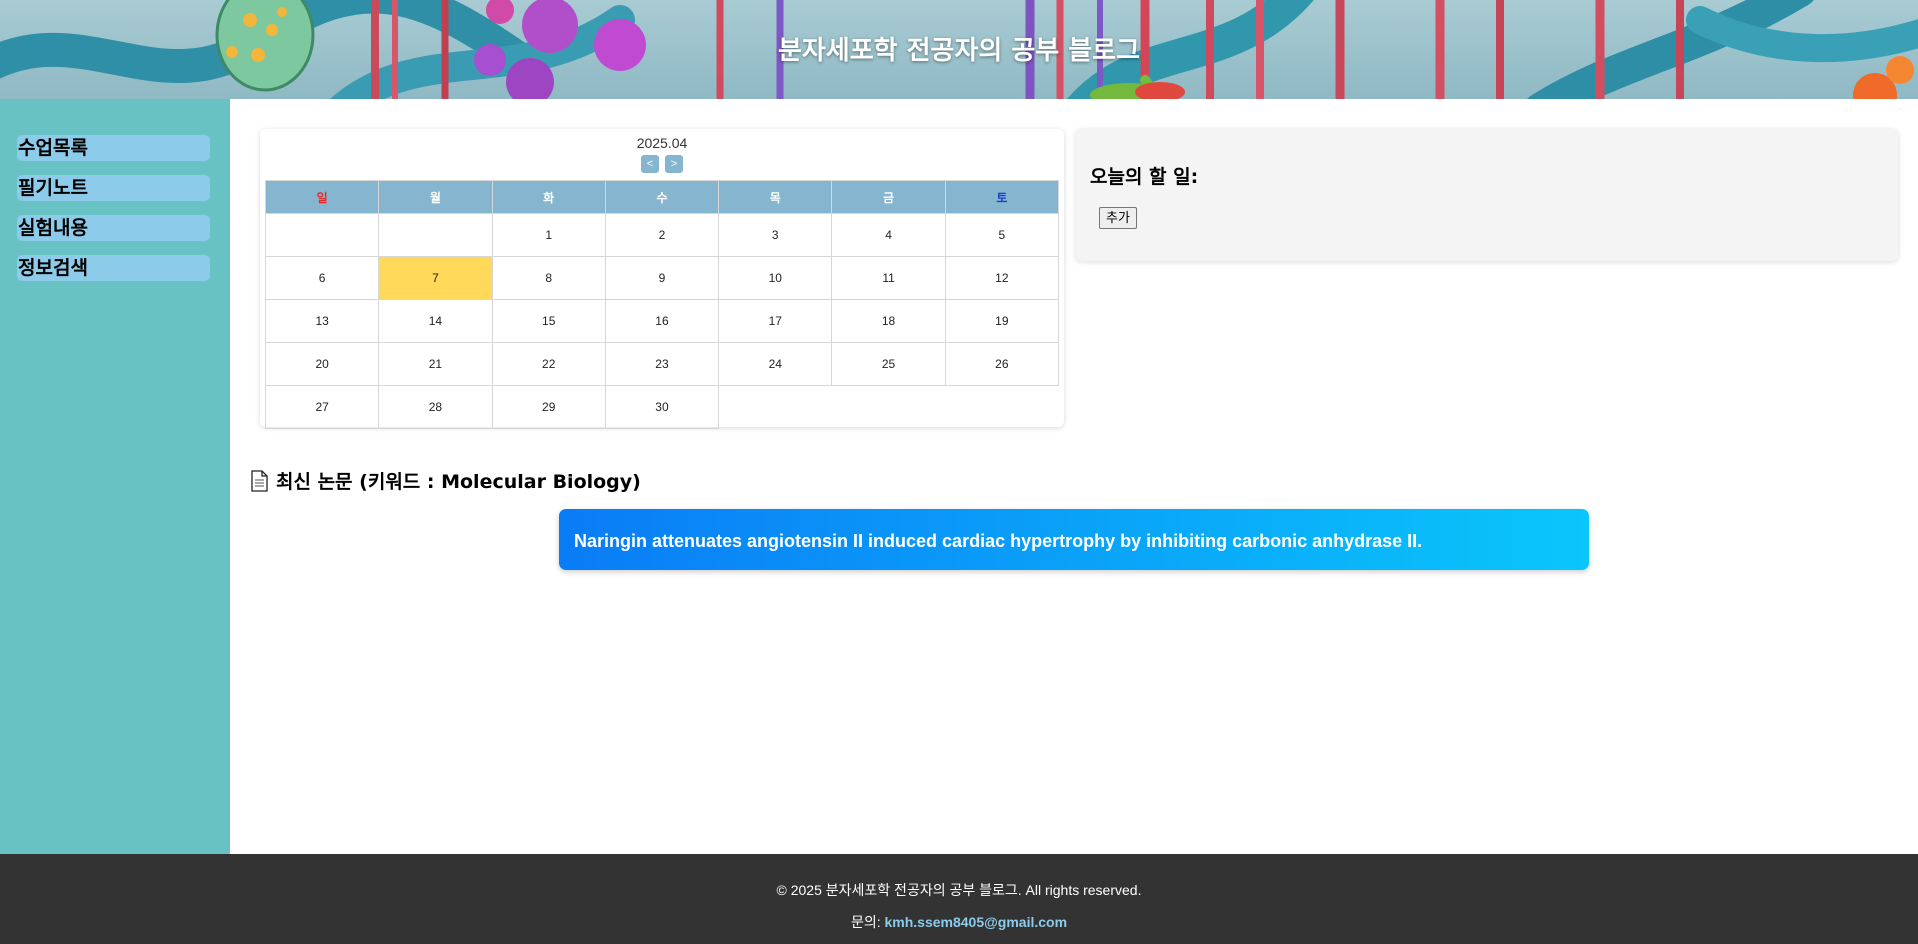 Image resolution: width=1918 pixels, height=944 pixels. What do you see at coordinates (1002, 321) in the screenshot?
I see `calendar-day-cell: 19` at bounding box center [1002, 321].